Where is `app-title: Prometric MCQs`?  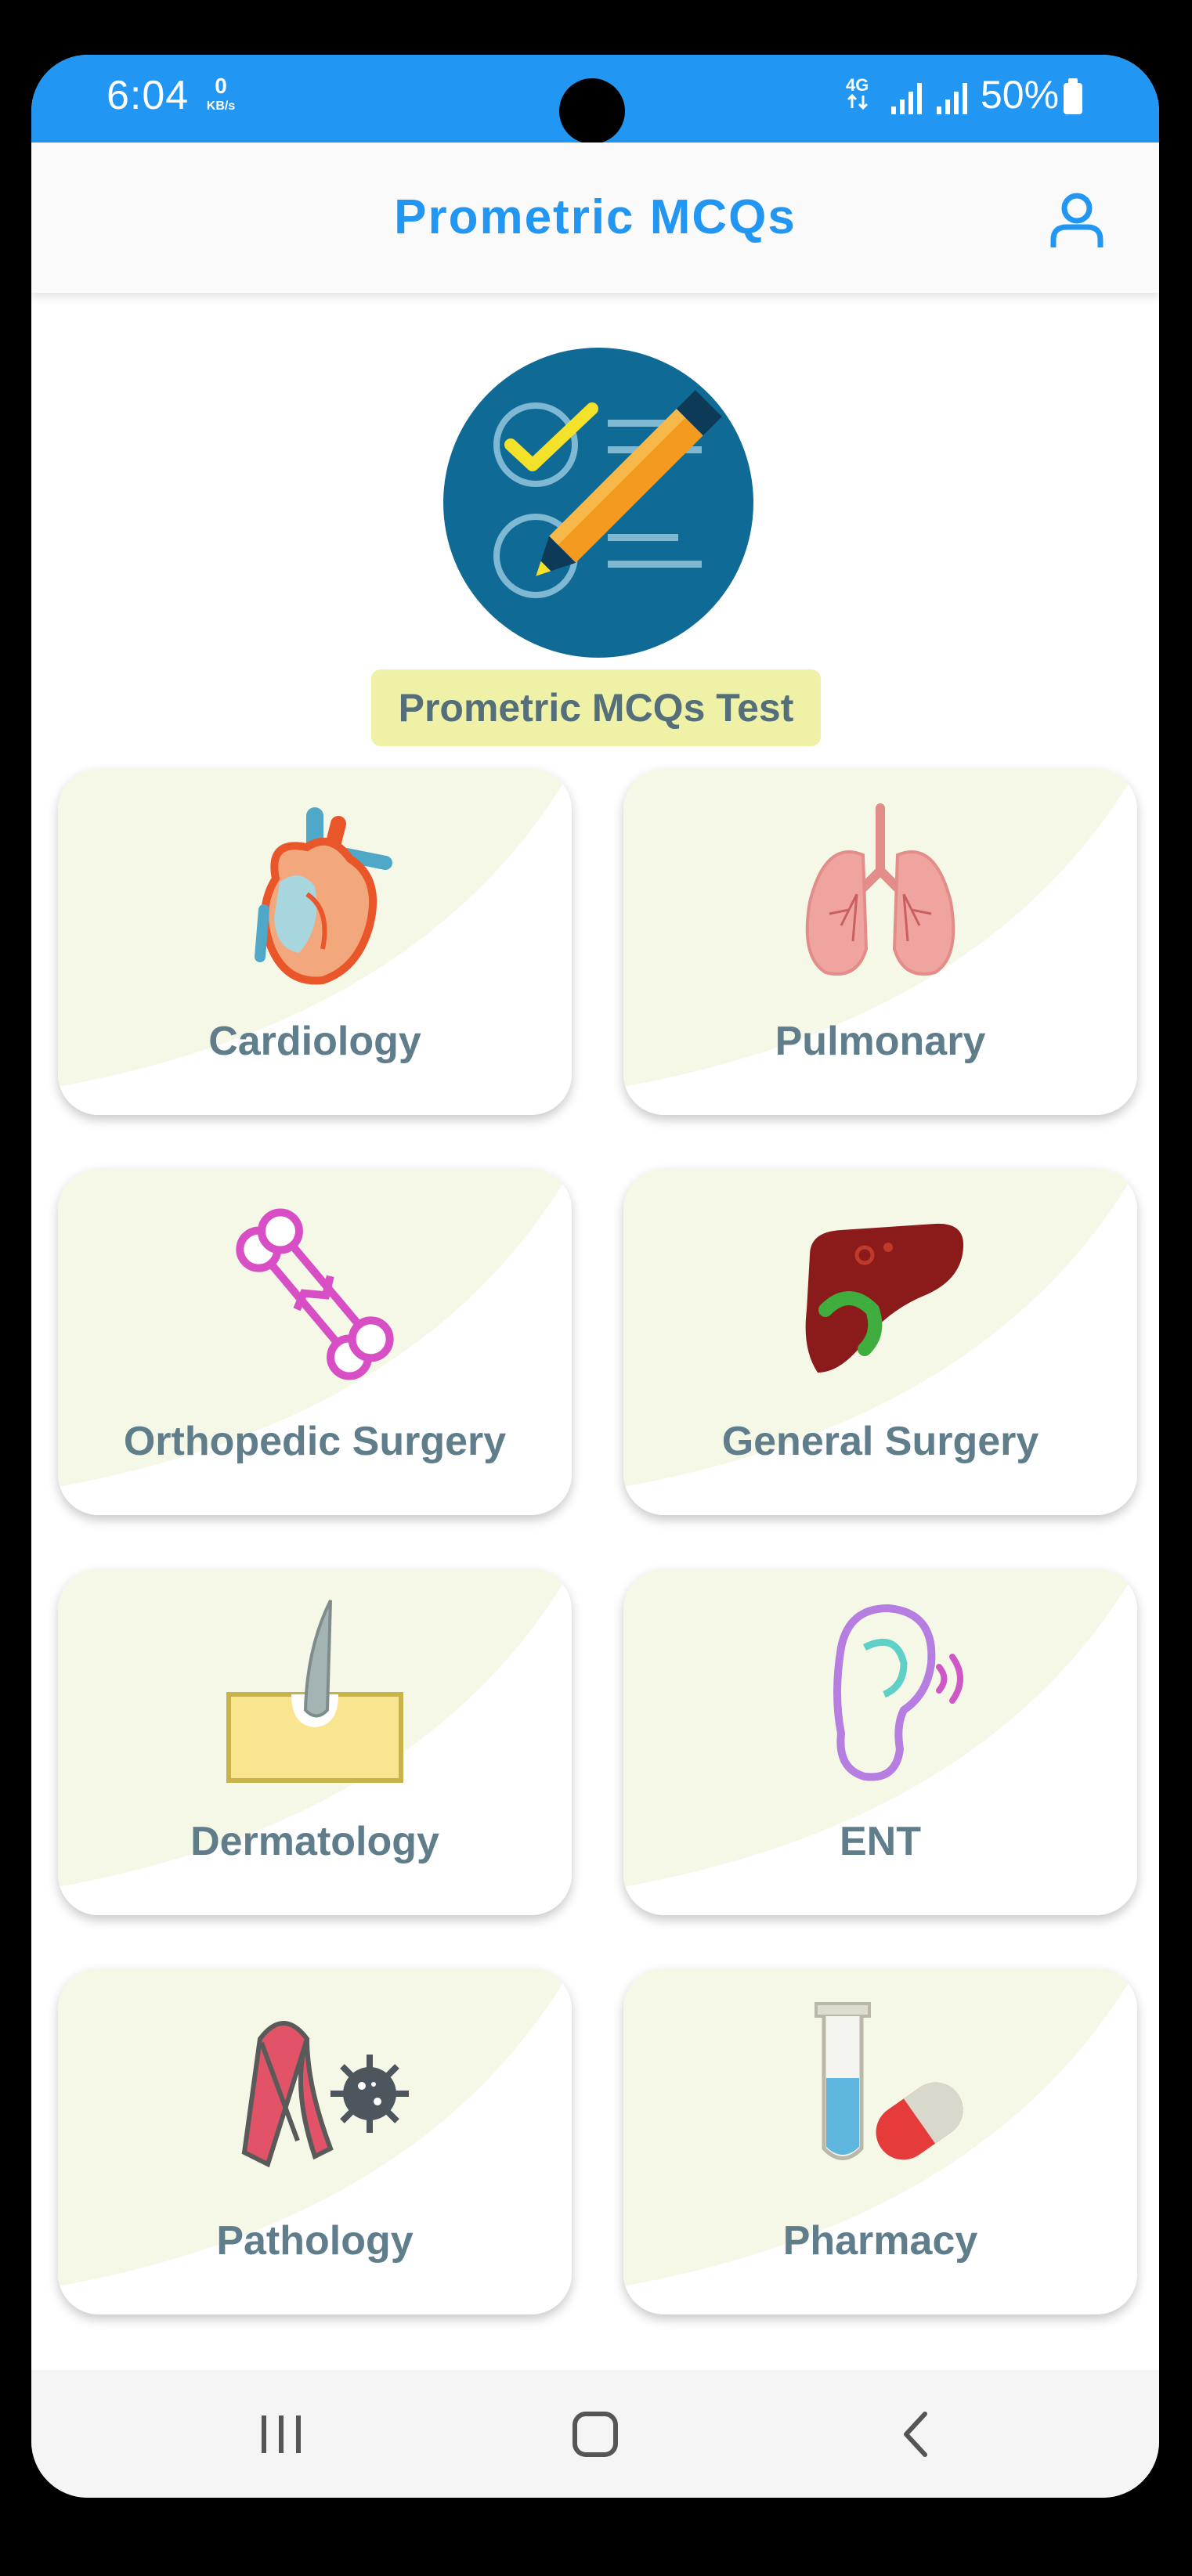
app-title: Prometric MCQs is located at coordinates (595, 217).